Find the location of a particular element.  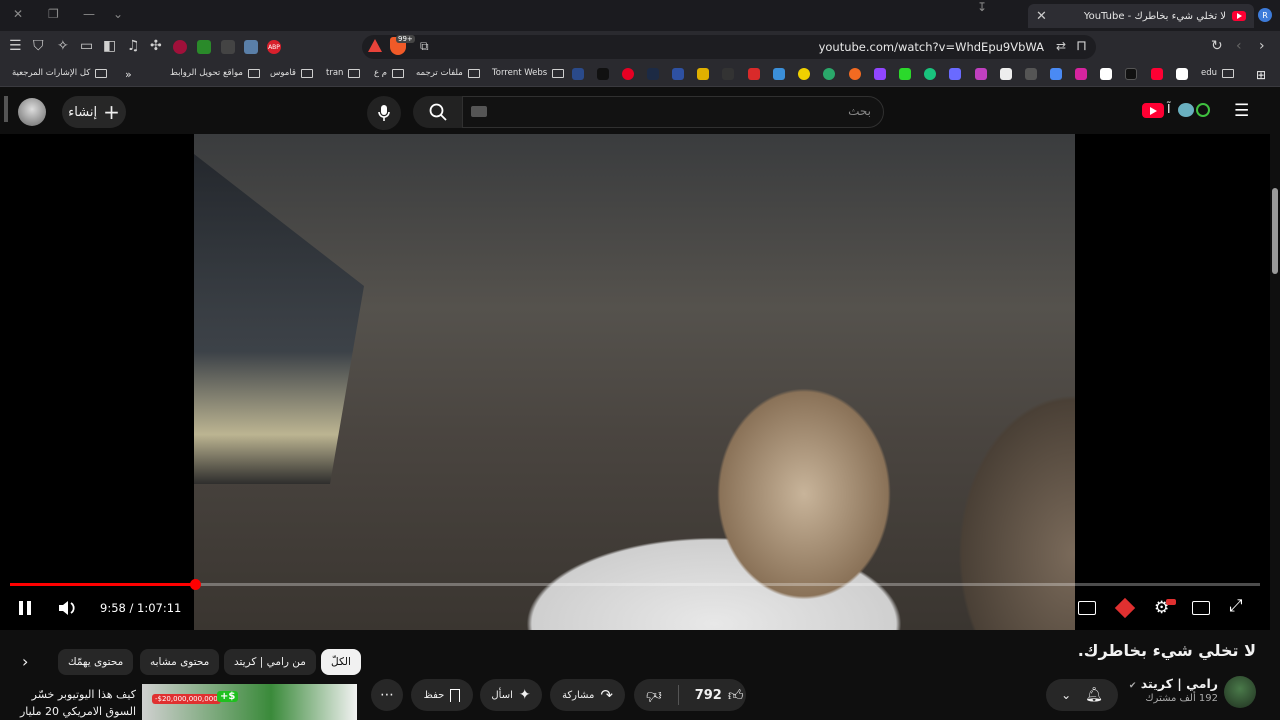

pinterest-ext-icon is located at coordinates (180, 47).